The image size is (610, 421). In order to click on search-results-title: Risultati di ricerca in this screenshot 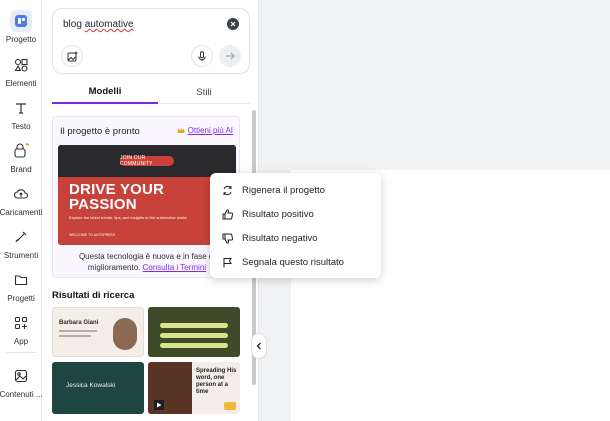, I will do `click(93, 295)`.